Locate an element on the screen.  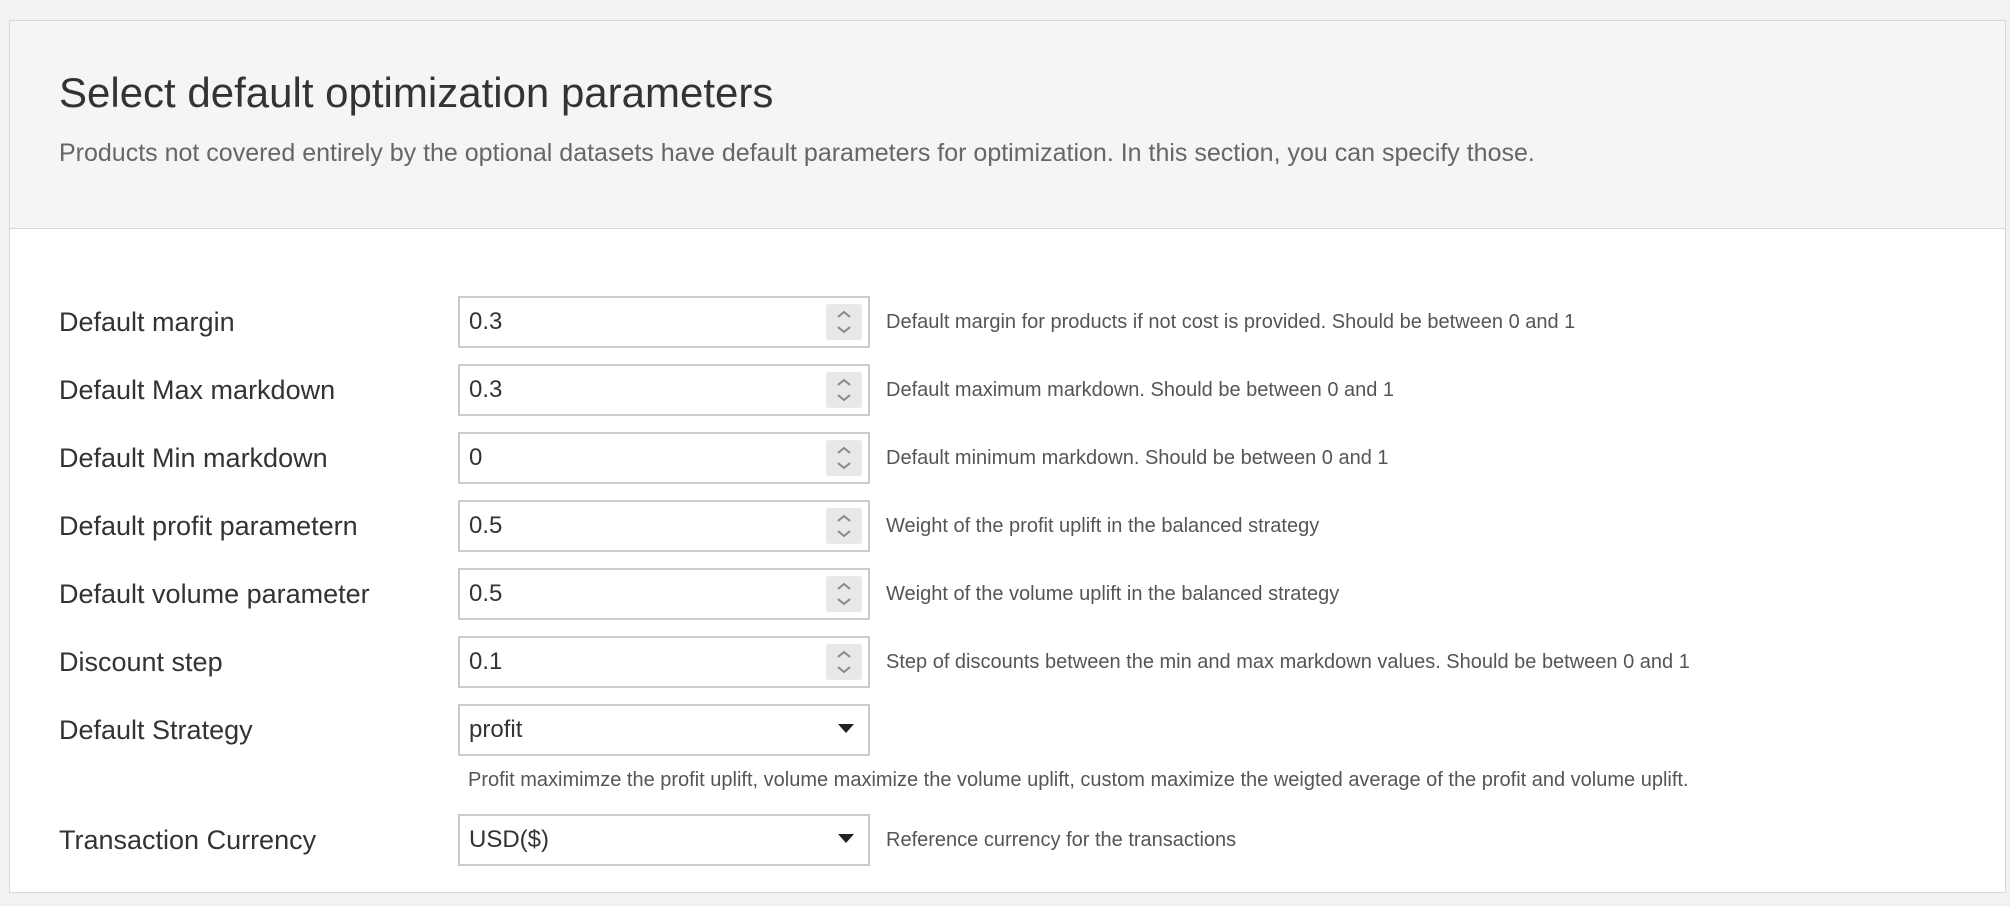
default-max-markdown-field is located at coordinates (664, 390).